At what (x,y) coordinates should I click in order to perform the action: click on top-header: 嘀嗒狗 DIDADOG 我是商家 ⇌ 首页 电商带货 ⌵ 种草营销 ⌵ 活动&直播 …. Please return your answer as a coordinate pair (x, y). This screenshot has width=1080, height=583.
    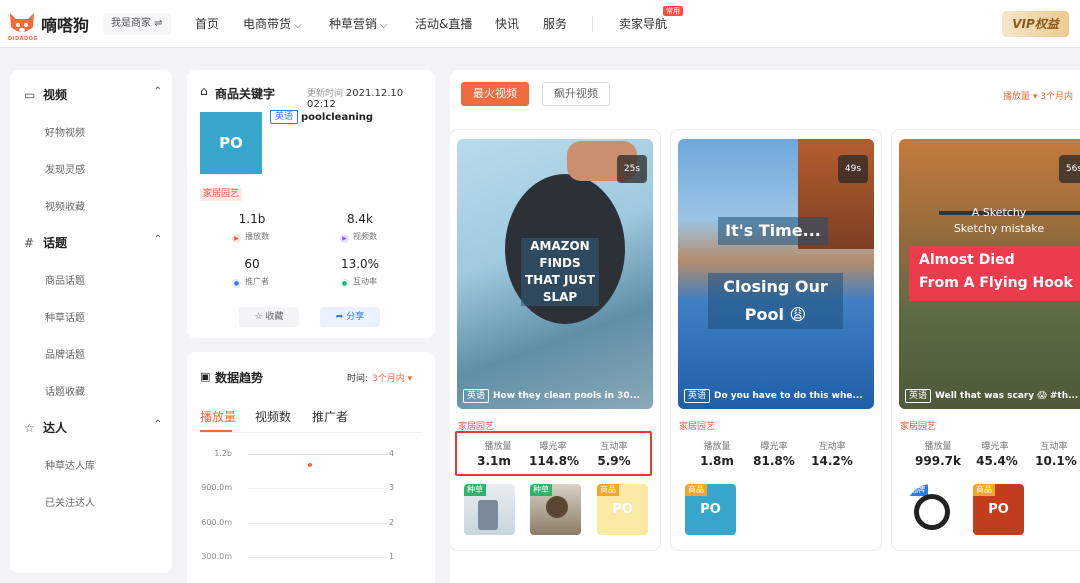
    Looking at the image, I should click on (540, 24).